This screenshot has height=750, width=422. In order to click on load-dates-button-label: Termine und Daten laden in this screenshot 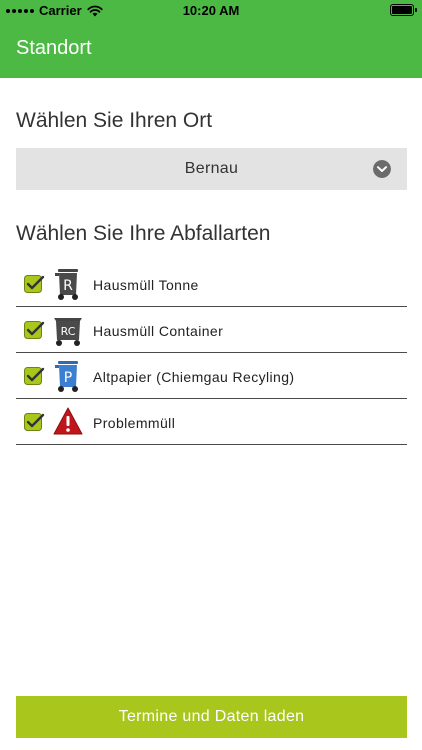, I will do `click(211, 716)`.